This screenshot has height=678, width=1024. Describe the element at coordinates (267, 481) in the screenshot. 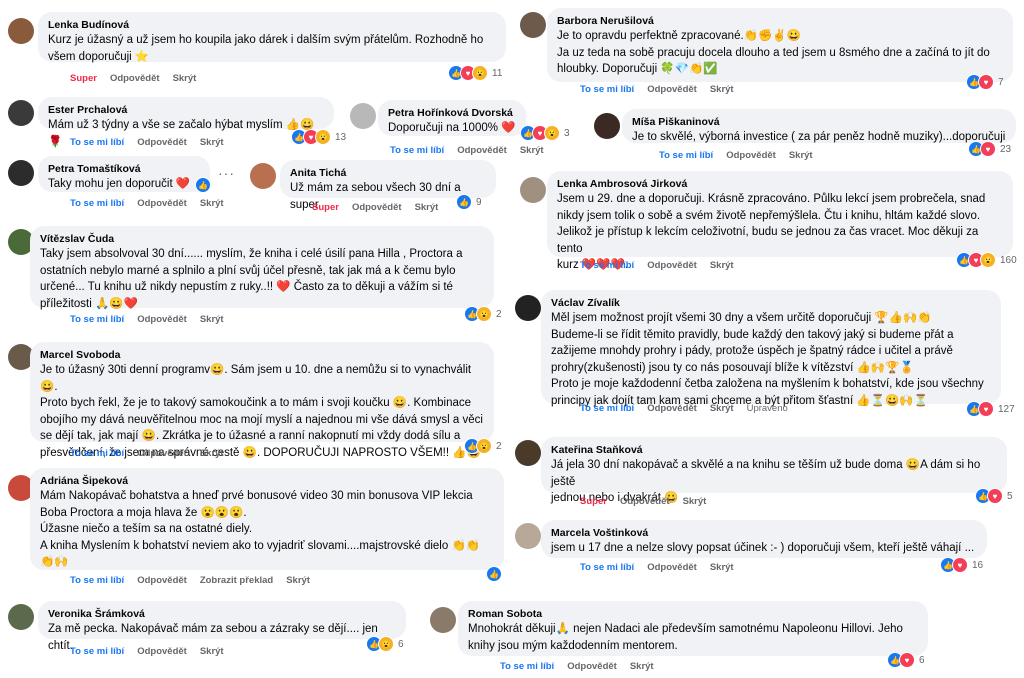

I see `comment-author: Adriána Šipeková` at that location.